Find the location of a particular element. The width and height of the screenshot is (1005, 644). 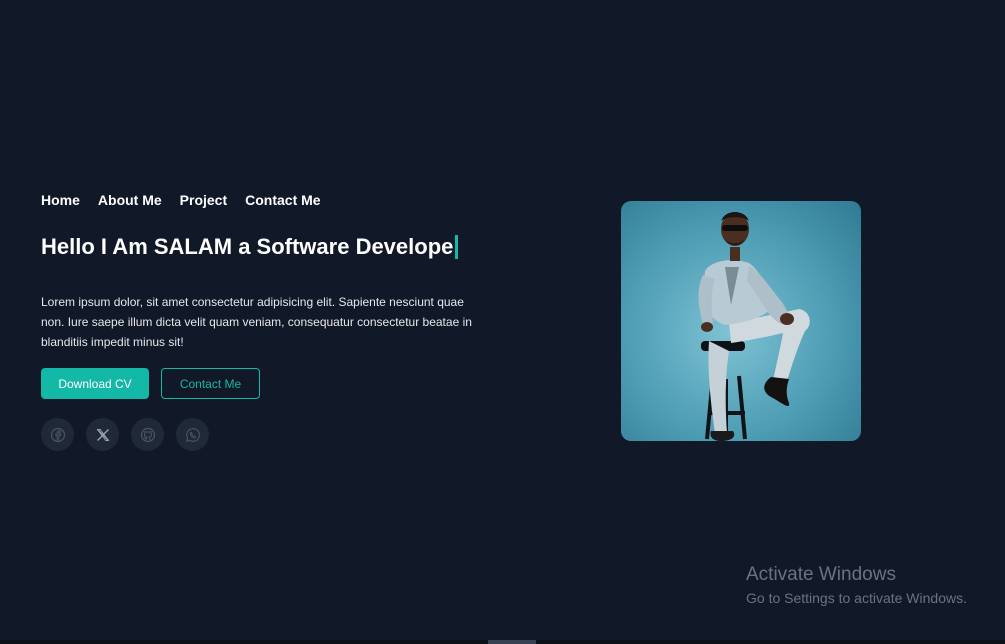

github-link is located at coordinates (147, 434).